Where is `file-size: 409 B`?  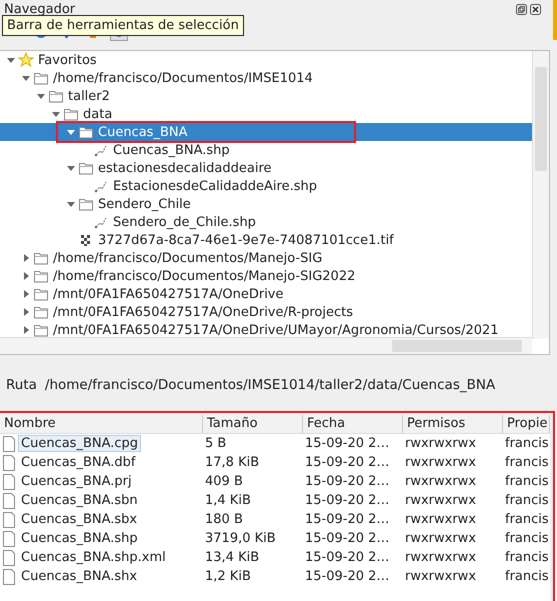
file-size: 409 B is located at coordinates (224, 481).